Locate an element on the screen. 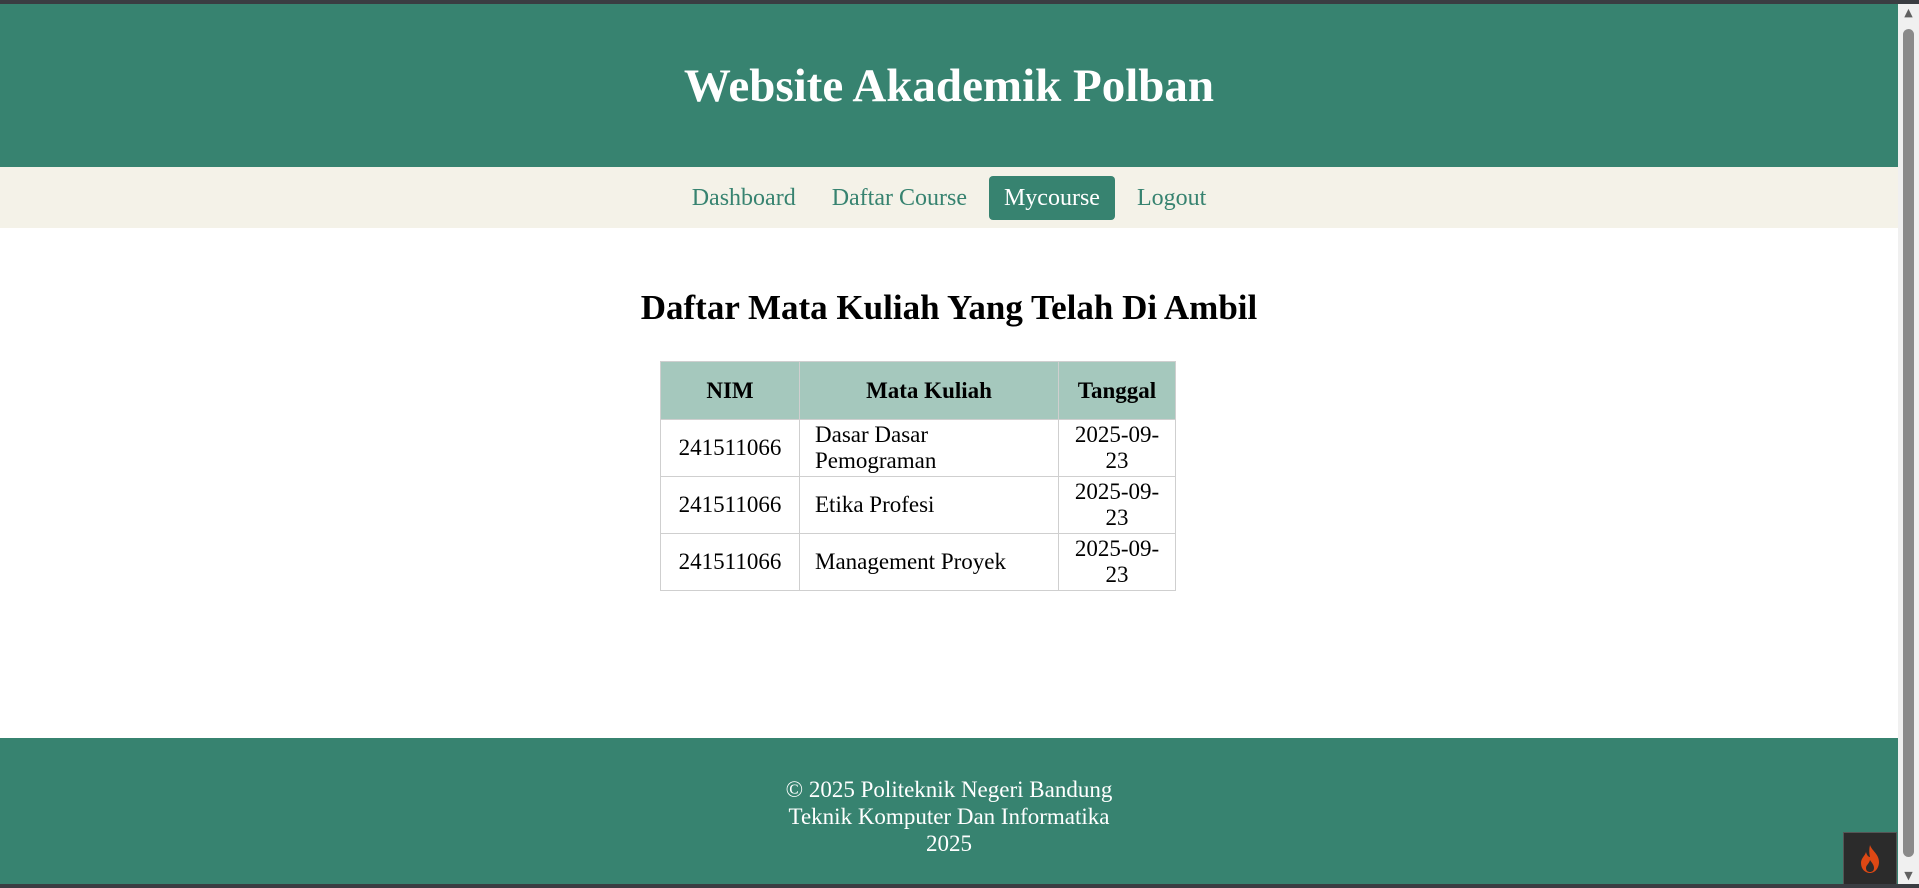  debug-toolbar-button is located at coordinates (1870, 858).